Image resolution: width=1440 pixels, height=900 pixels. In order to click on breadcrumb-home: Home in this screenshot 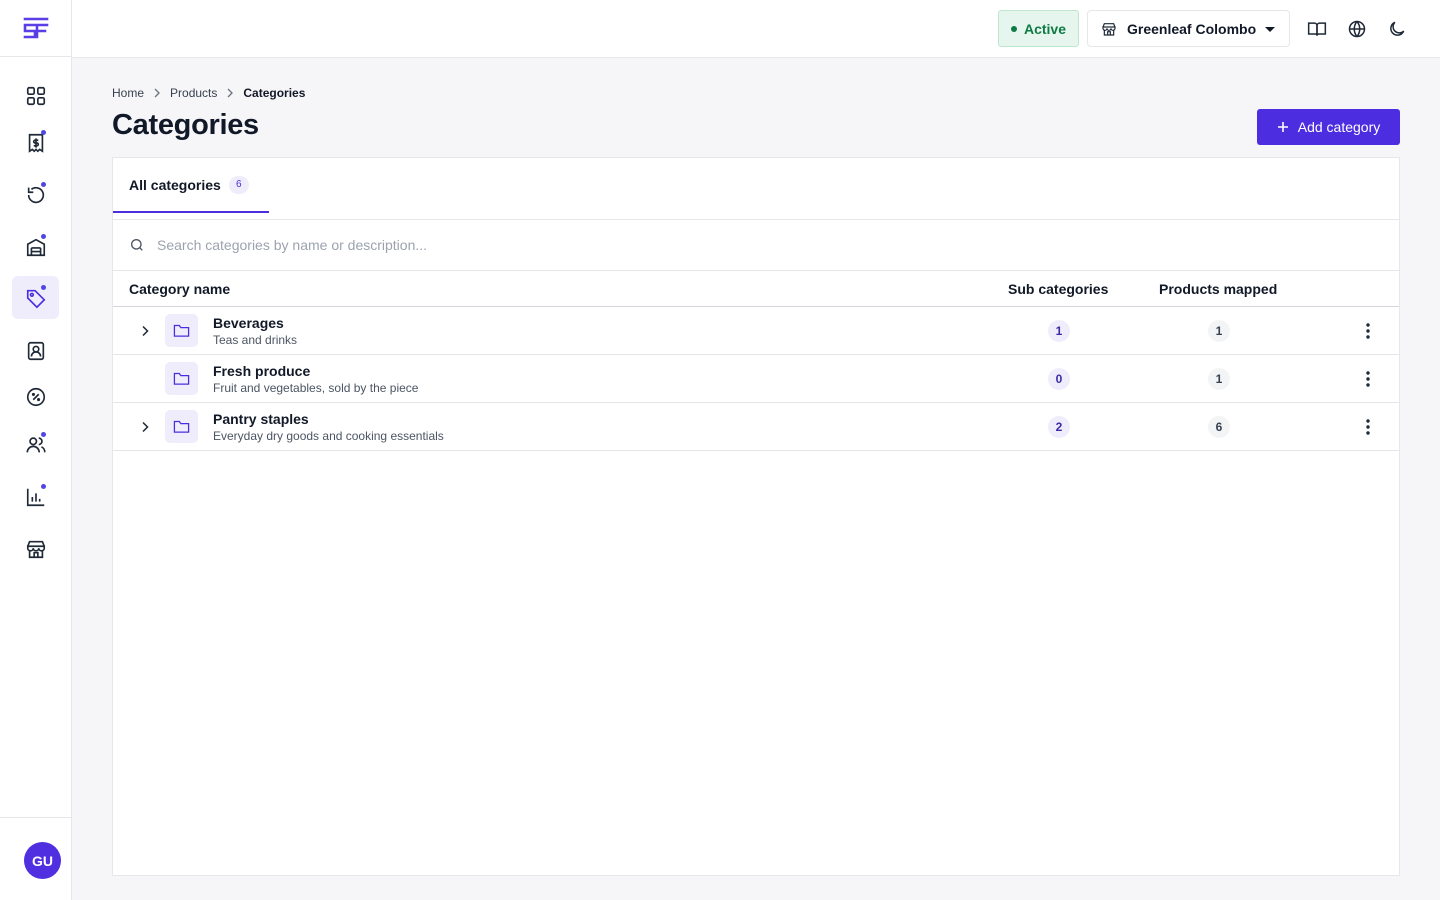, I will do `click(128, 93)`.